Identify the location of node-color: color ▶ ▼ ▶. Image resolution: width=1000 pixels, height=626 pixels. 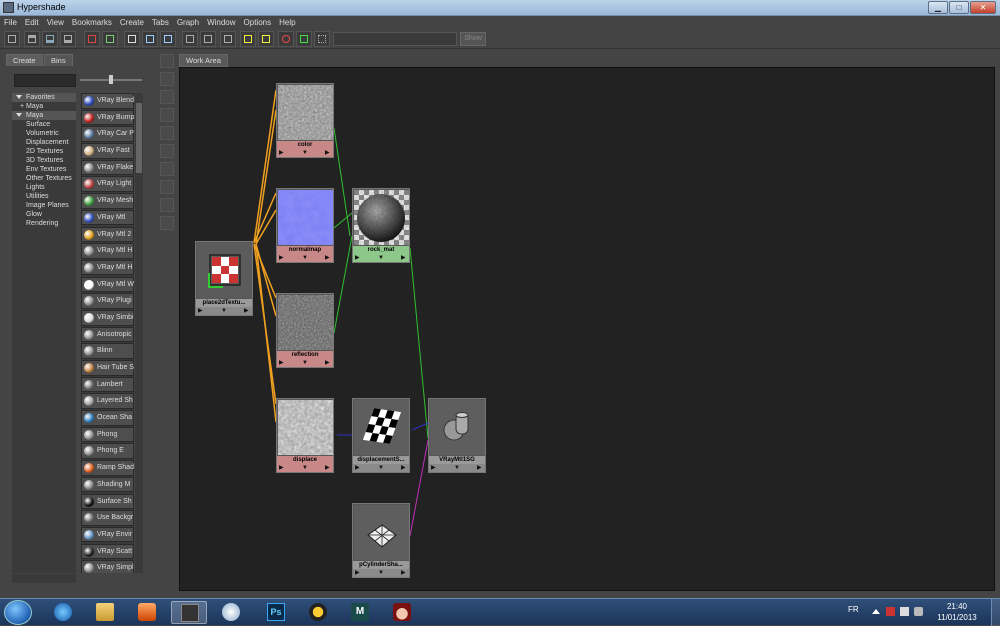
(305, 120).